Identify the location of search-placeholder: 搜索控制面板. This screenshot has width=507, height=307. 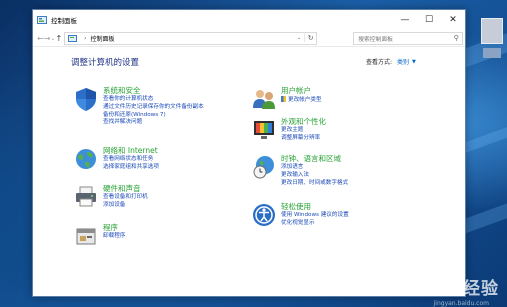
(375, 39).